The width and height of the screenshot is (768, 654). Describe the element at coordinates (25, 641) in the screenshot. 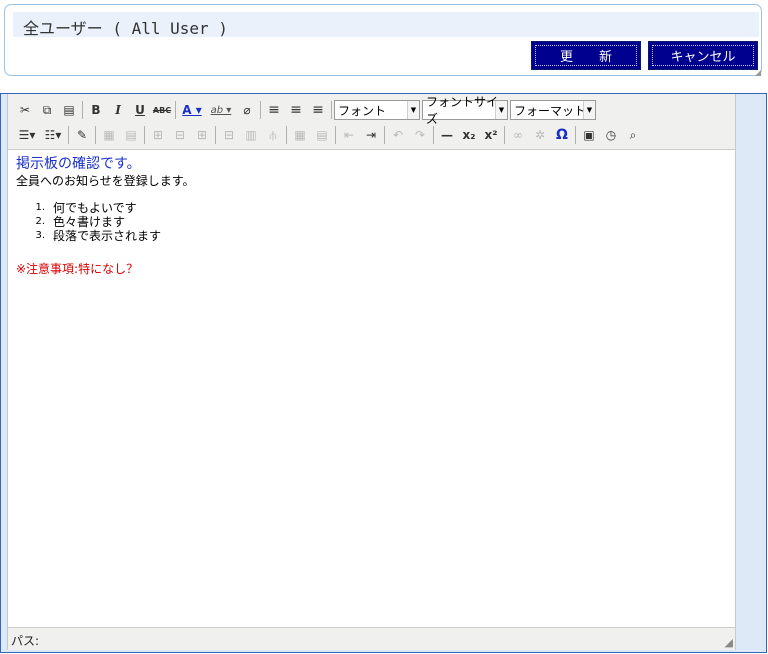

I see `path-label: パス:` at that location.